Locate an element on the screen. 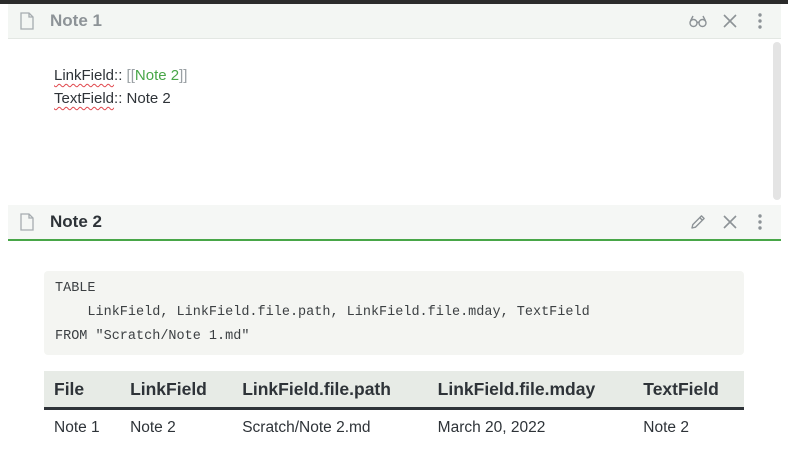  note-1-header: Note 1 is located at coordinates (394, 21).